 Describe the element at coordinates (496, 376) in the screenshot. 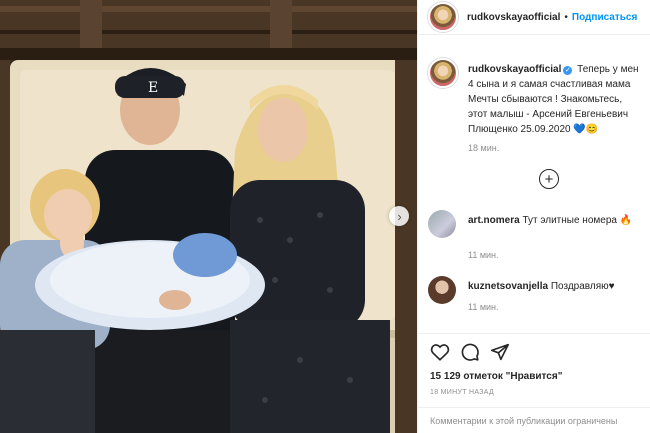

I see `likes-count: 15 129 отметок "Нравится"` at that location.